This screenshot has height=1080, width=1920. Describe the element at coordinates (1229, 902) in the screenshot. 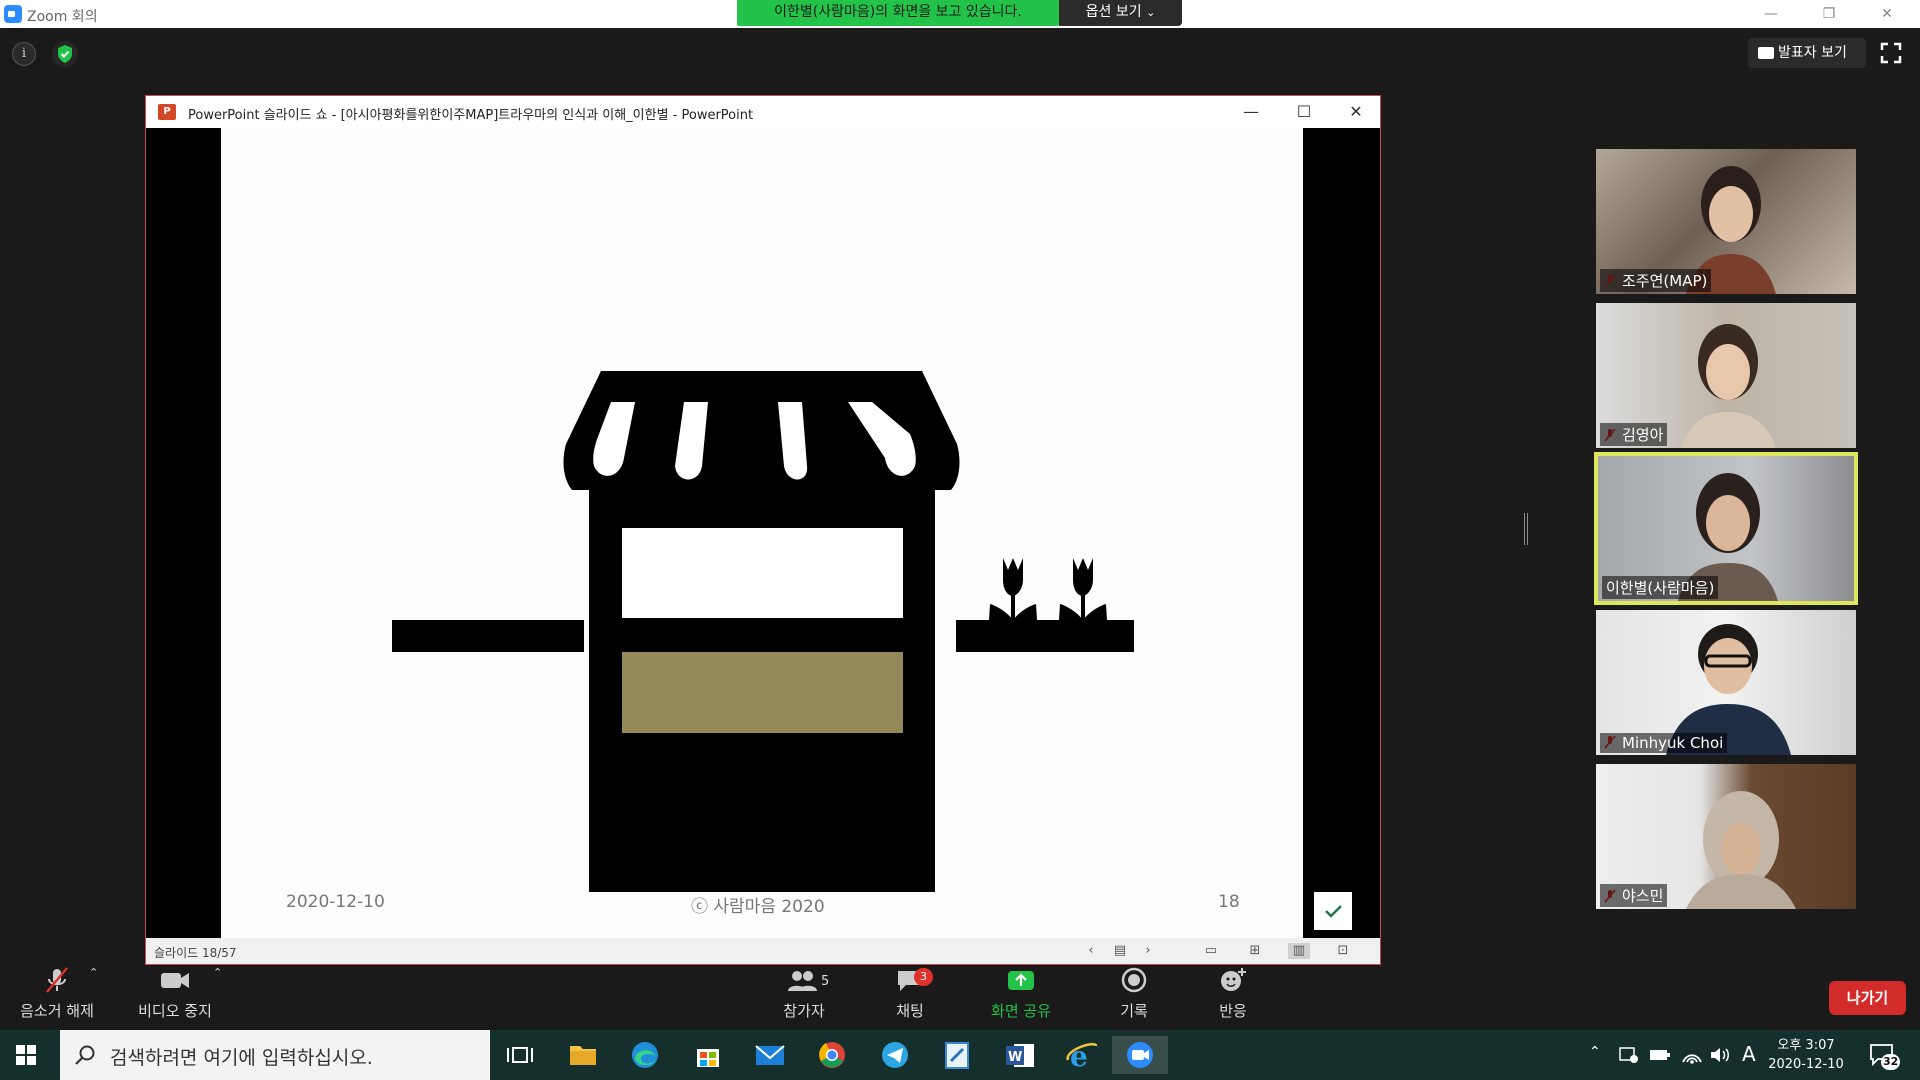

I see `slide-page-number: 18` at that location.